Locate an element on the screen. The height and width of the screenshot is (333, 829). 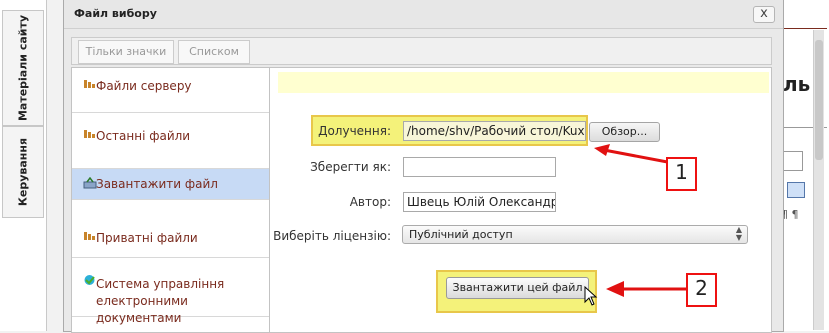
recent-files-icon is located at coordinates (89, 134).